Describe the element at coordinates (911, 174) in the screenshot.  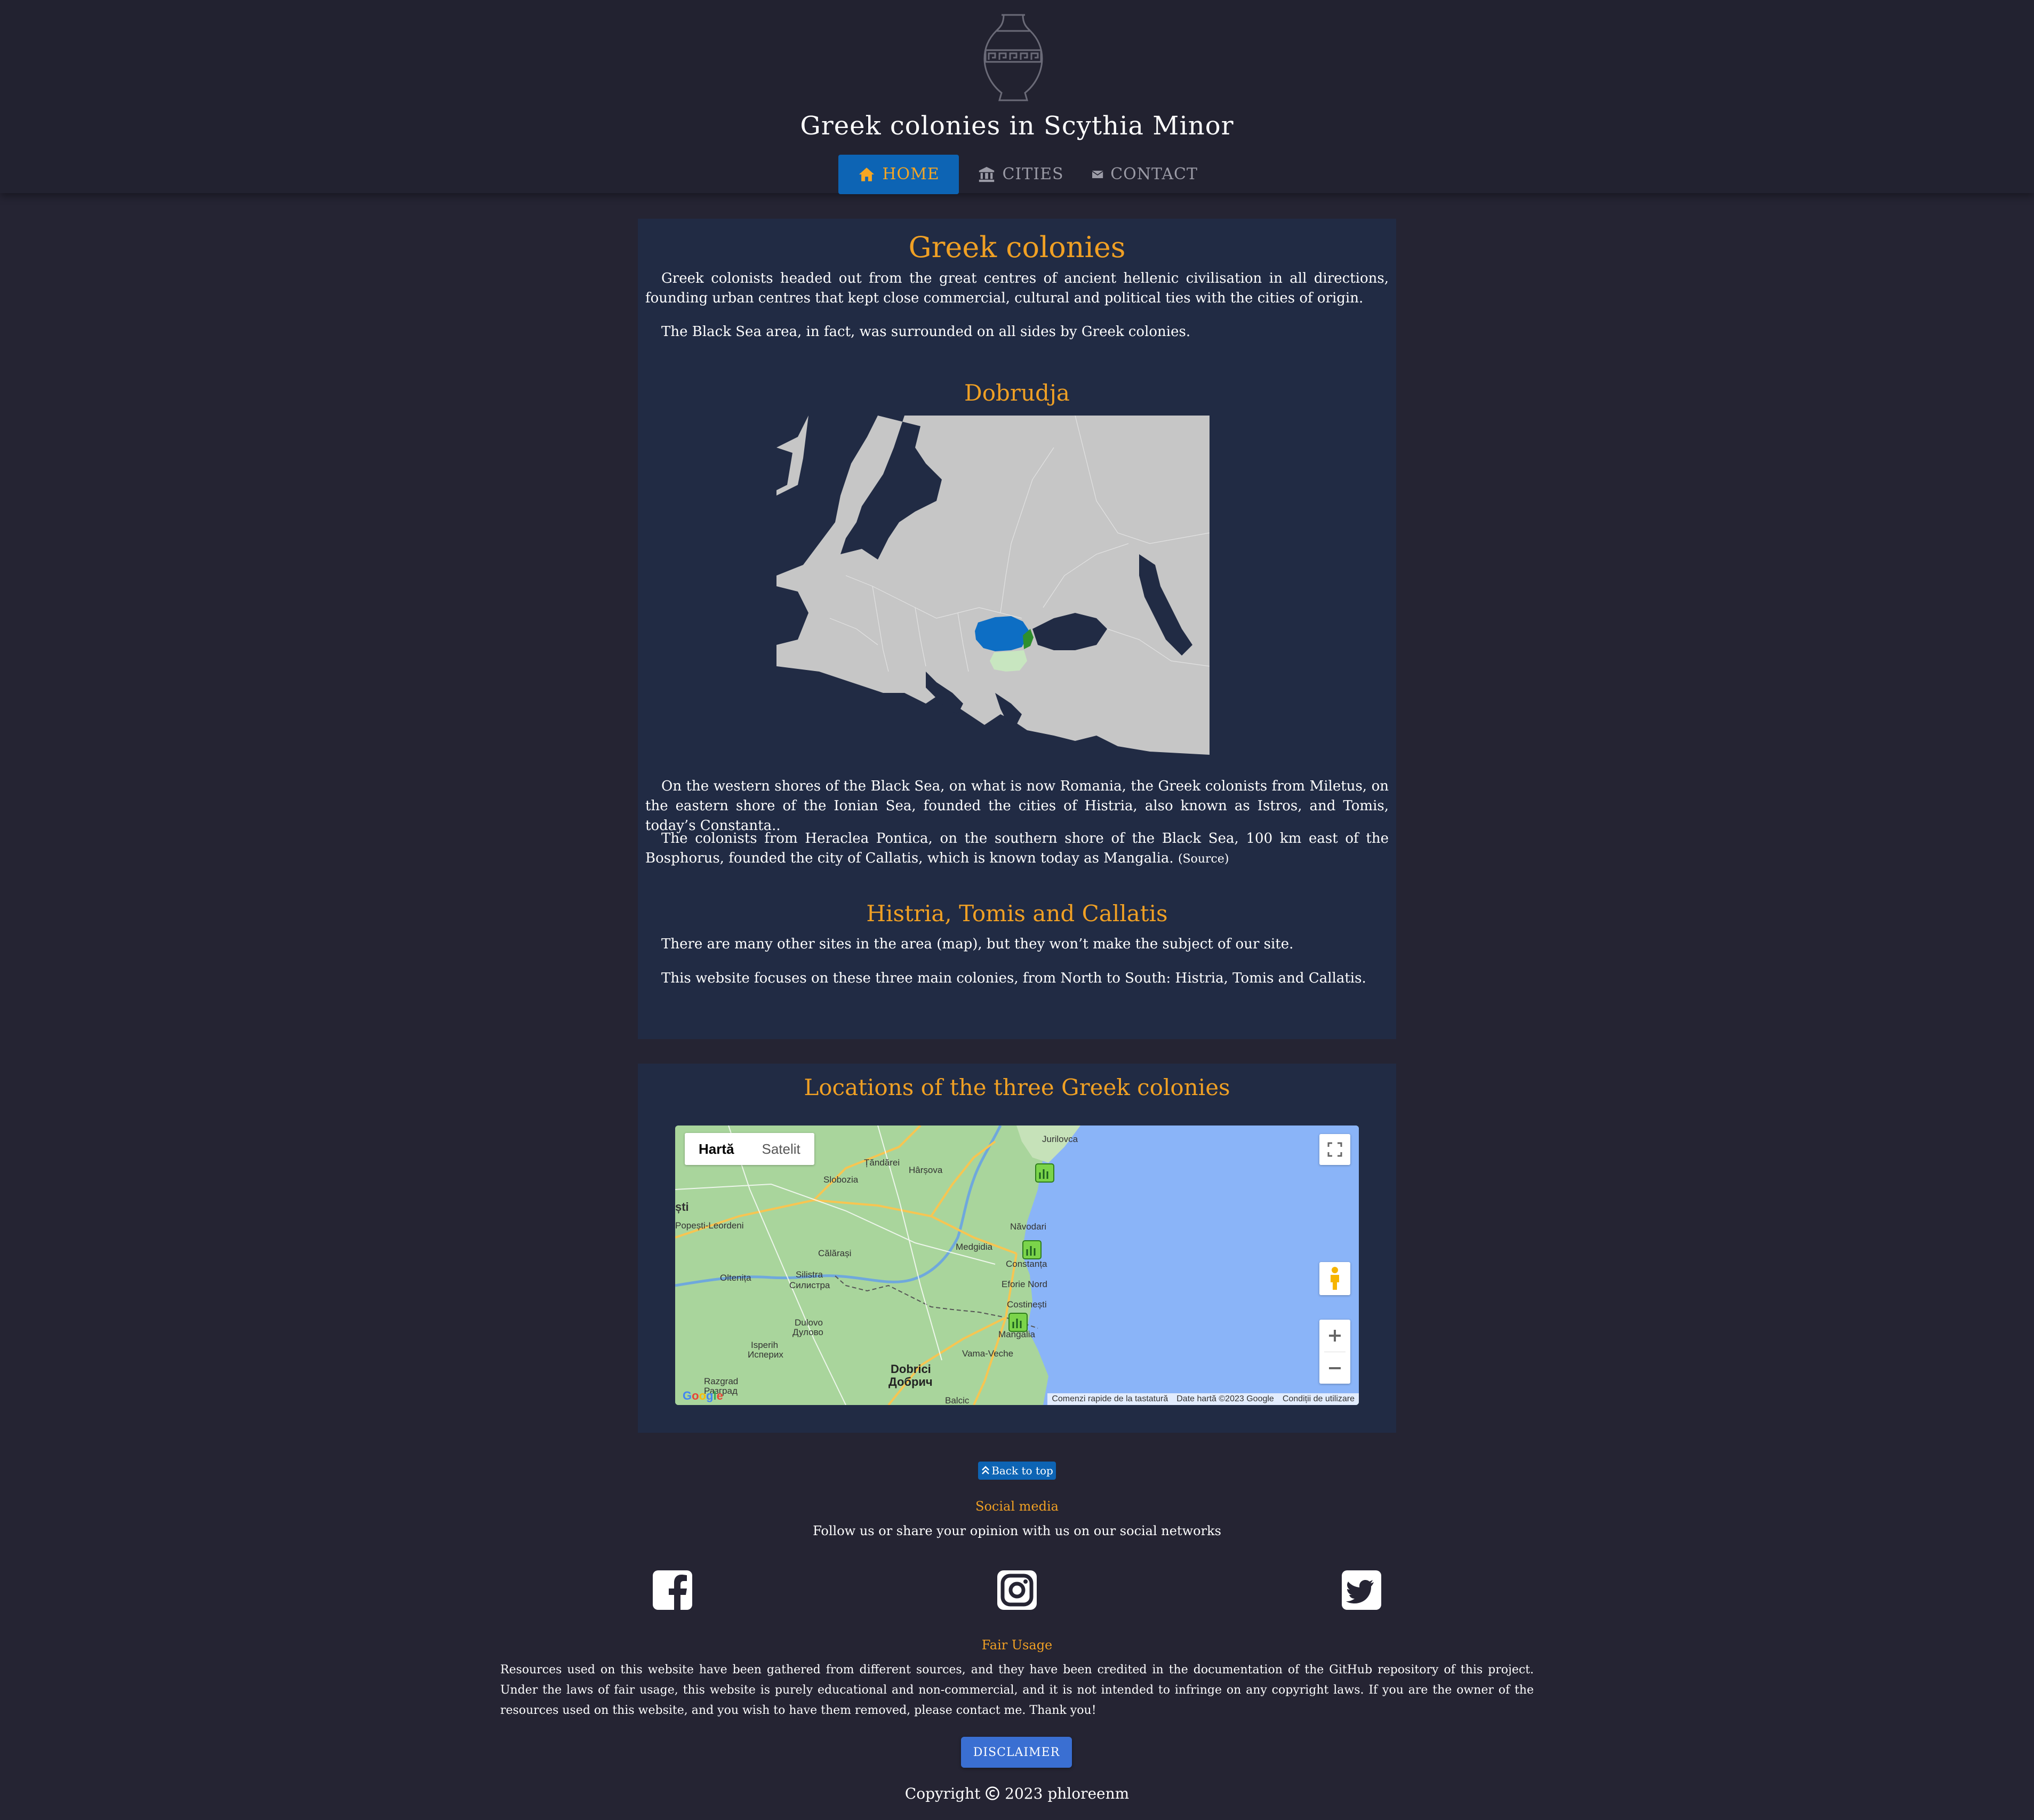
I see `nav-home-label: HOME` at that location.